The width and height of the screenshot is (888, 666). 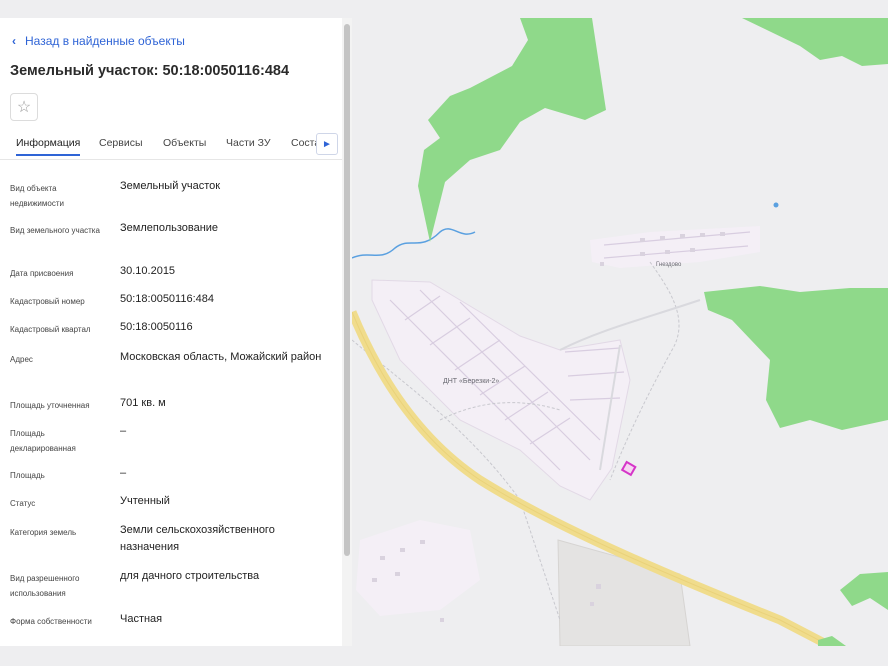 What do you see at coordinates (14, 41) in the screenshot?
I see `chevron-left-icon: ‹` at bounding box center [14, 41].